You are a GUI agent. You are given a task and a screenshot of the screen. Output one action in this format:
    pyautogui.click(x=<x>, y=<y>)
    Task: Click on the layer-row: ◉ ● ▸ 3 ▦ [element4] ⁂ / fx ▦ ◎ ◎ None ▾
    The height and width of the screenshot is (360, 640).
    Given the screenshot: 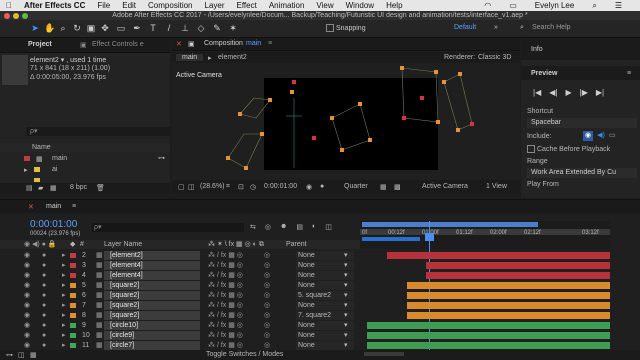 What is the action you would take?
    pyautogui.click(x=320, y=265)
    